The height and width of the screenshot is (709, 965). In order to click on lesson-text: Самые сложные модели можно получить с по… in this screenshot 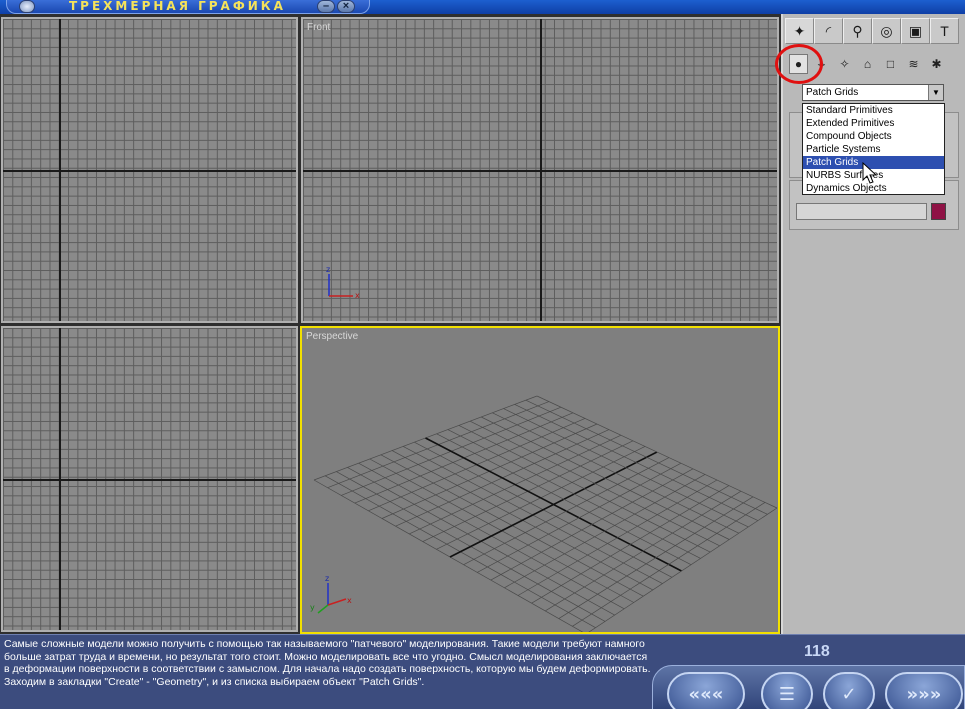, I will do `click(327, 663)`.